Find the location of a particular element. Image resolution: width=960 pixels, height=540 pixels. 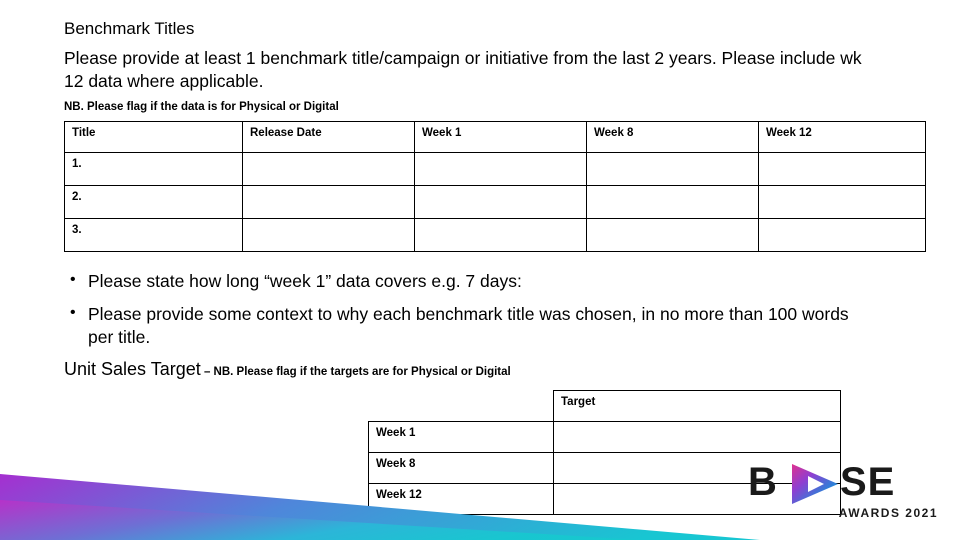

column-header-week-8: Week 8 is located at coordinates (672, 137).